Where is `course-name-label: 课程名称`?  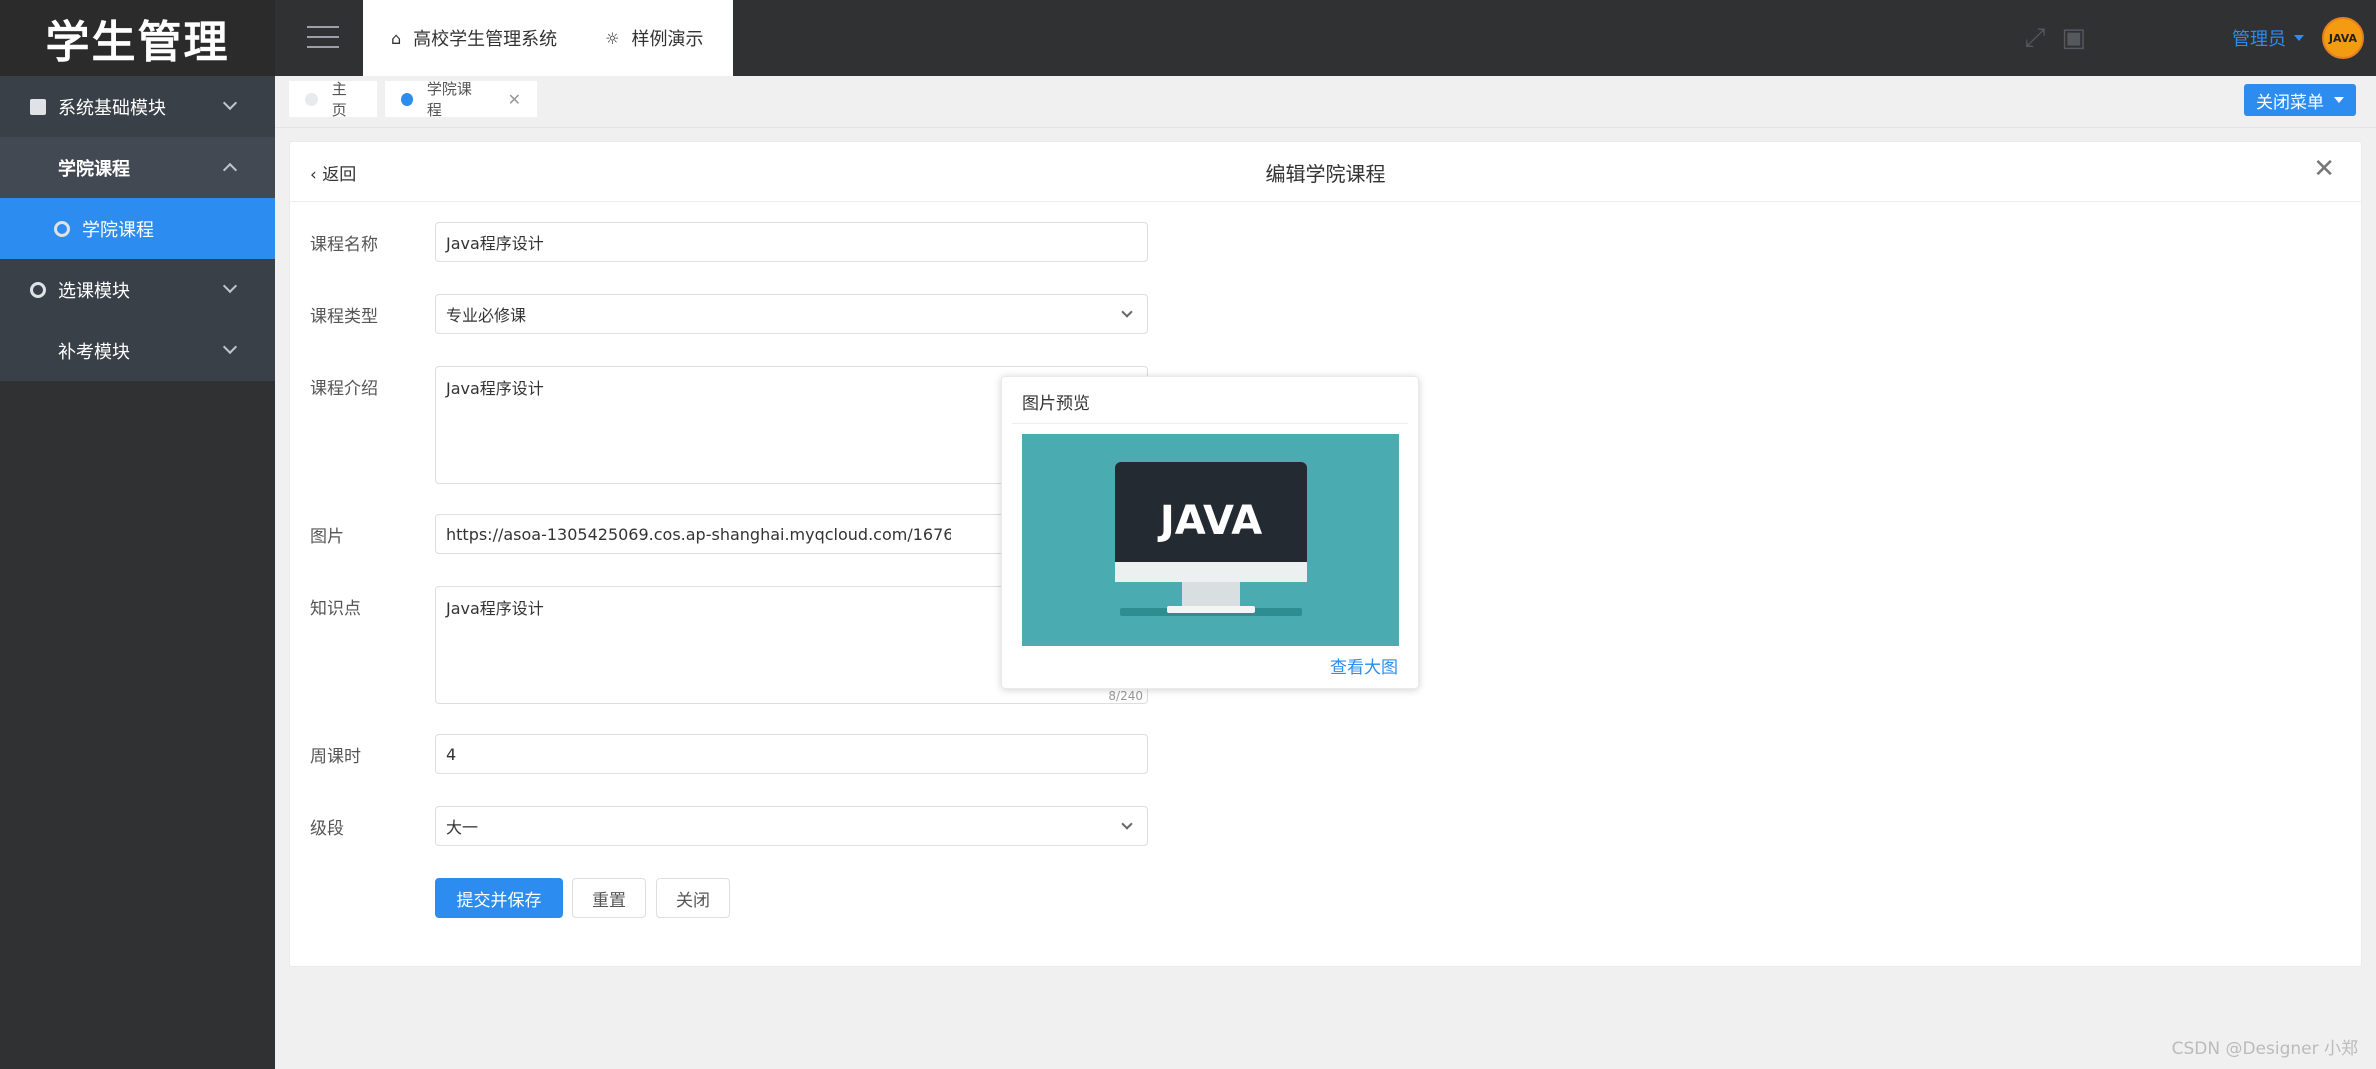 course-name-label: 课程名称 is located at coordinates (344, 245).